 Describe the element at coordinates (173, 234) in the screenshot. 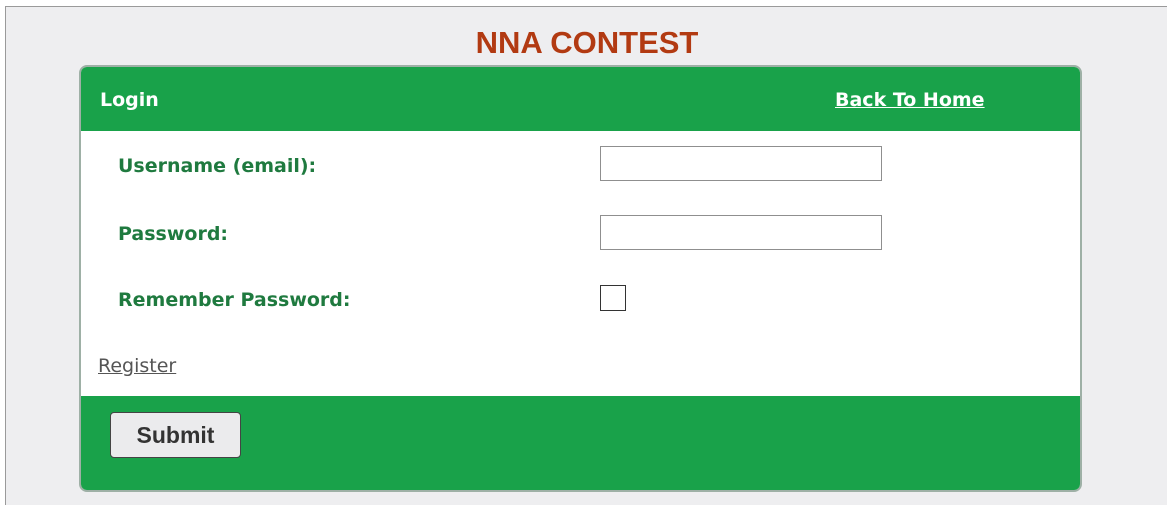

I see `password-label: Password:` at that location.